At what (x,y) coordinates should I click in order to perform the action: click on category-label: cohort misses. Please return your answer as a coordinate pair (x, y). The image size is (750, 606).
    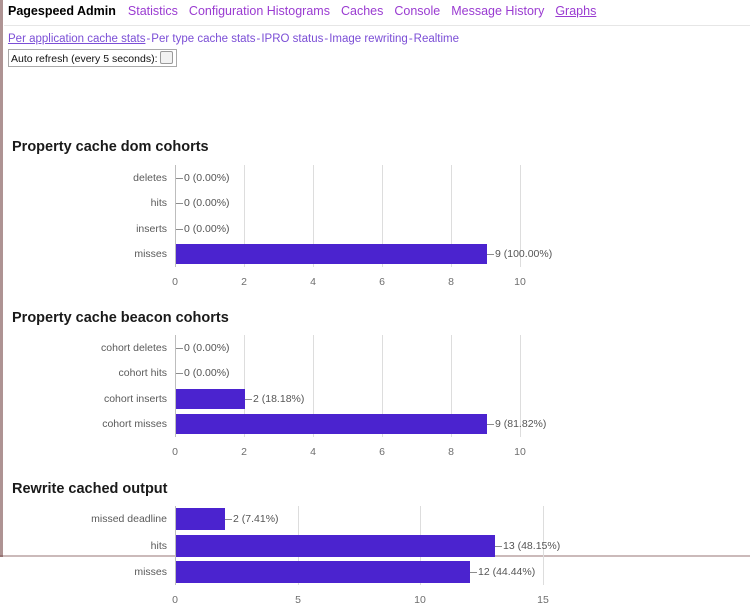
    Looking at the image, I should click on (134, 424).